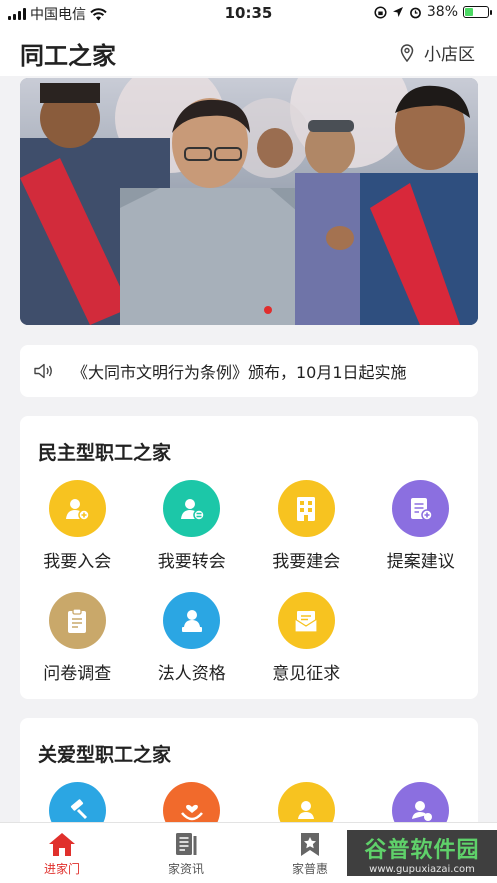 The image size is (497, 883). Describe the element at coordinates (449, 55) in the screenshot. I see `location-label: 小店区` at that location.